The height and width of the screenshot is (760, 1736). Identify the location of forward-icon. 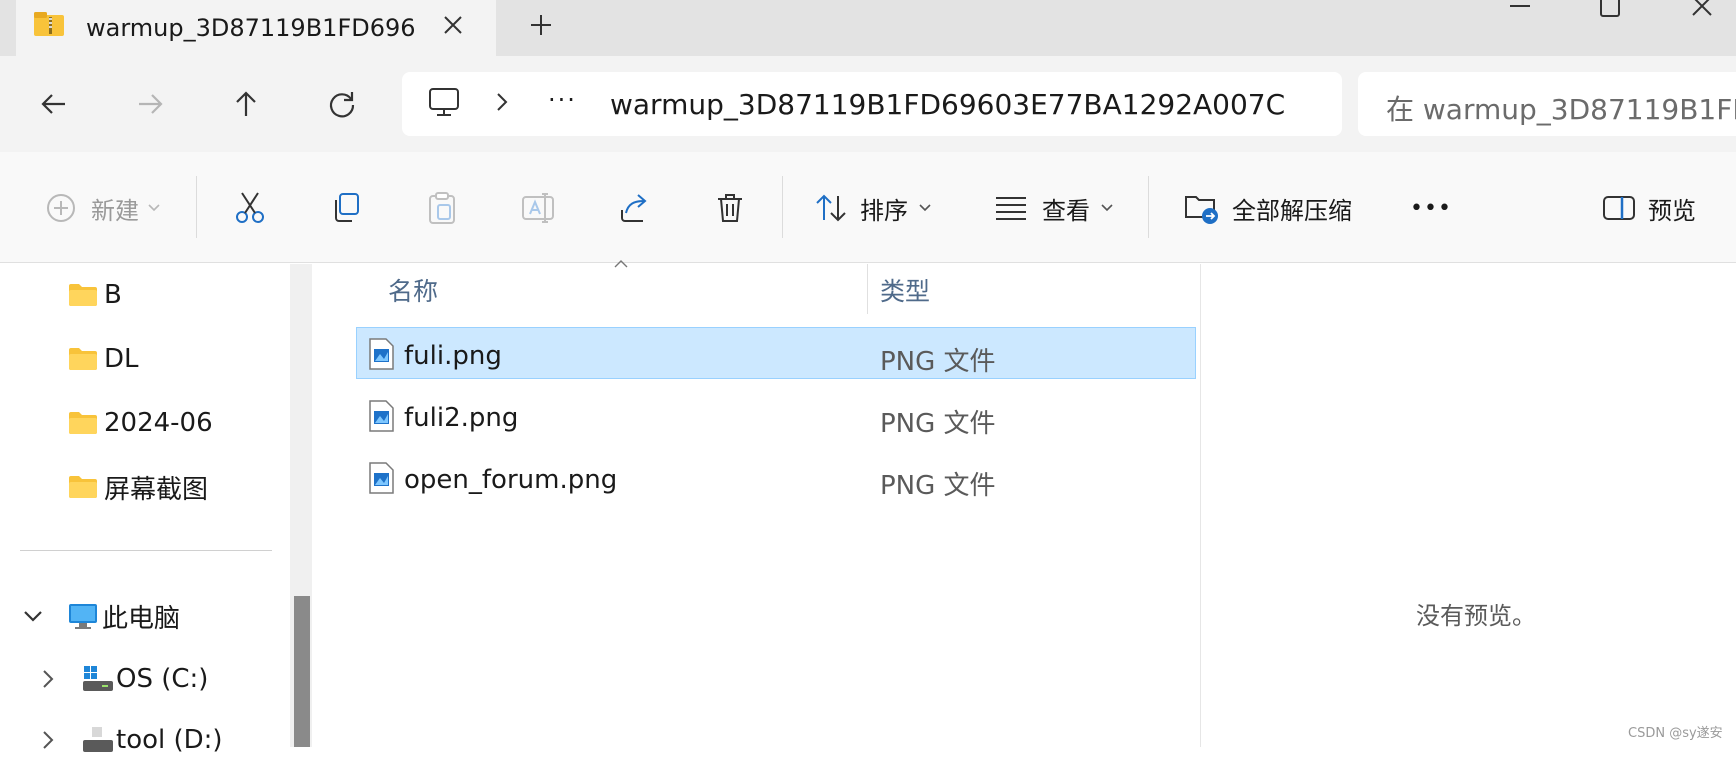
(150, 104).